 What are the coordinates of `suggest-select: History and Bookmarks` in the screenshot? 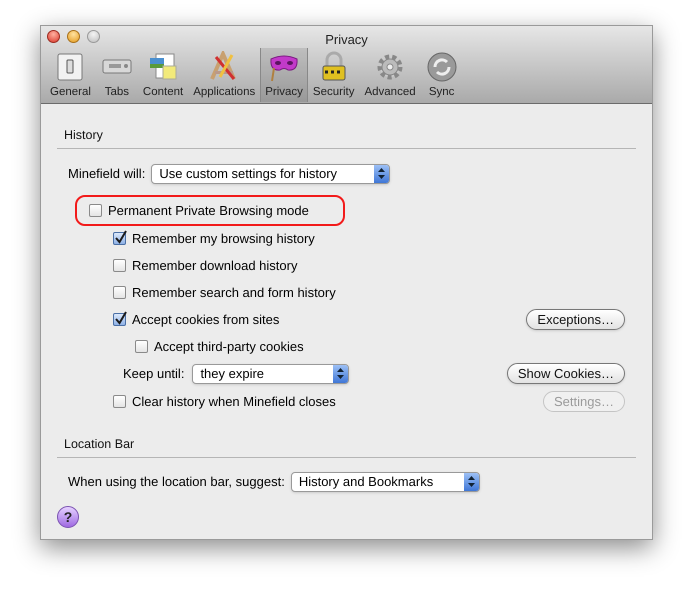 It's located at (385, 482).